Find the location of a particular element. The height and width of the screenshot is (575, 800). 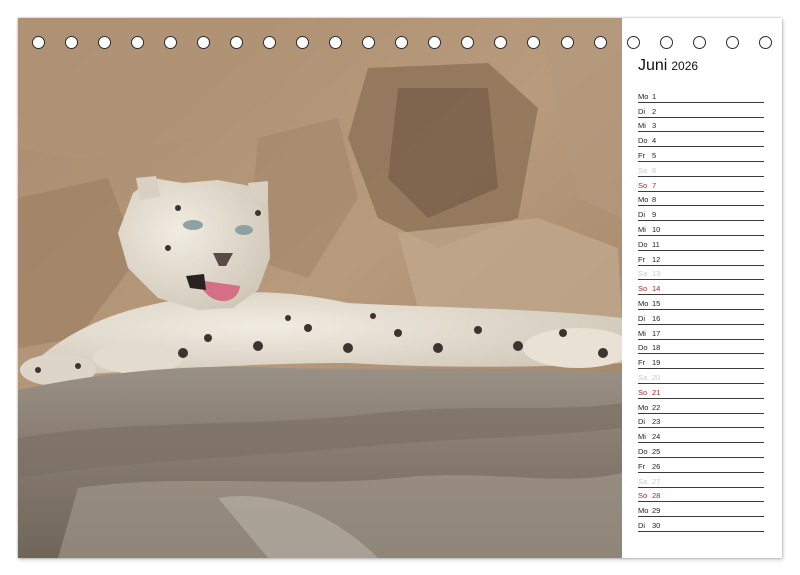

day-number: 29 is located at coordinates (656, 511).